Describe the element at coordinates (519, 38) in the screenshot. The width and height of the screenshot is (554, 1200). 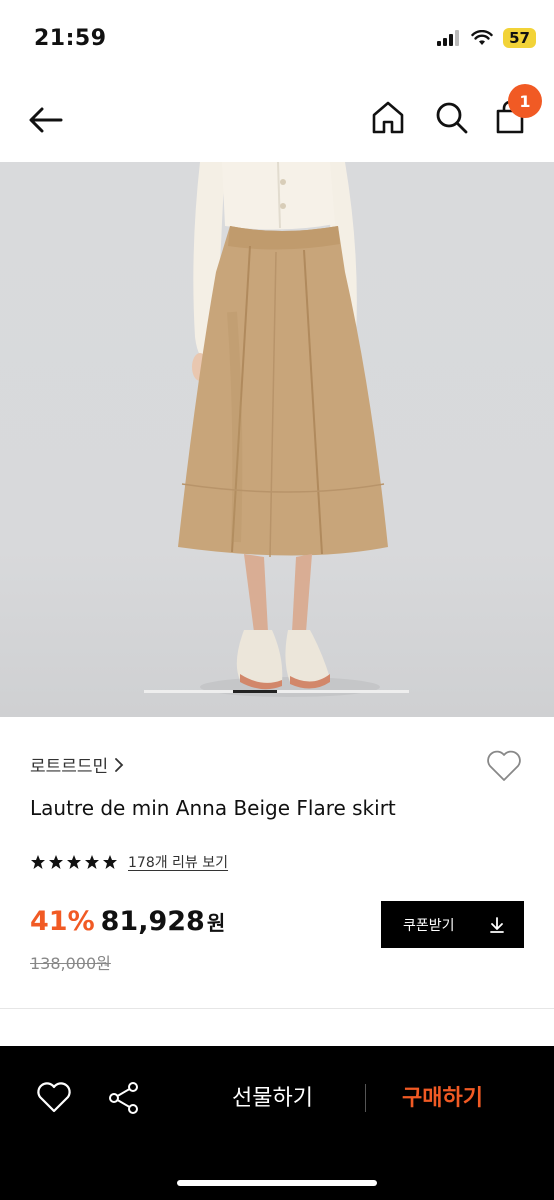
I see `battery-indicator: 57` at that location.